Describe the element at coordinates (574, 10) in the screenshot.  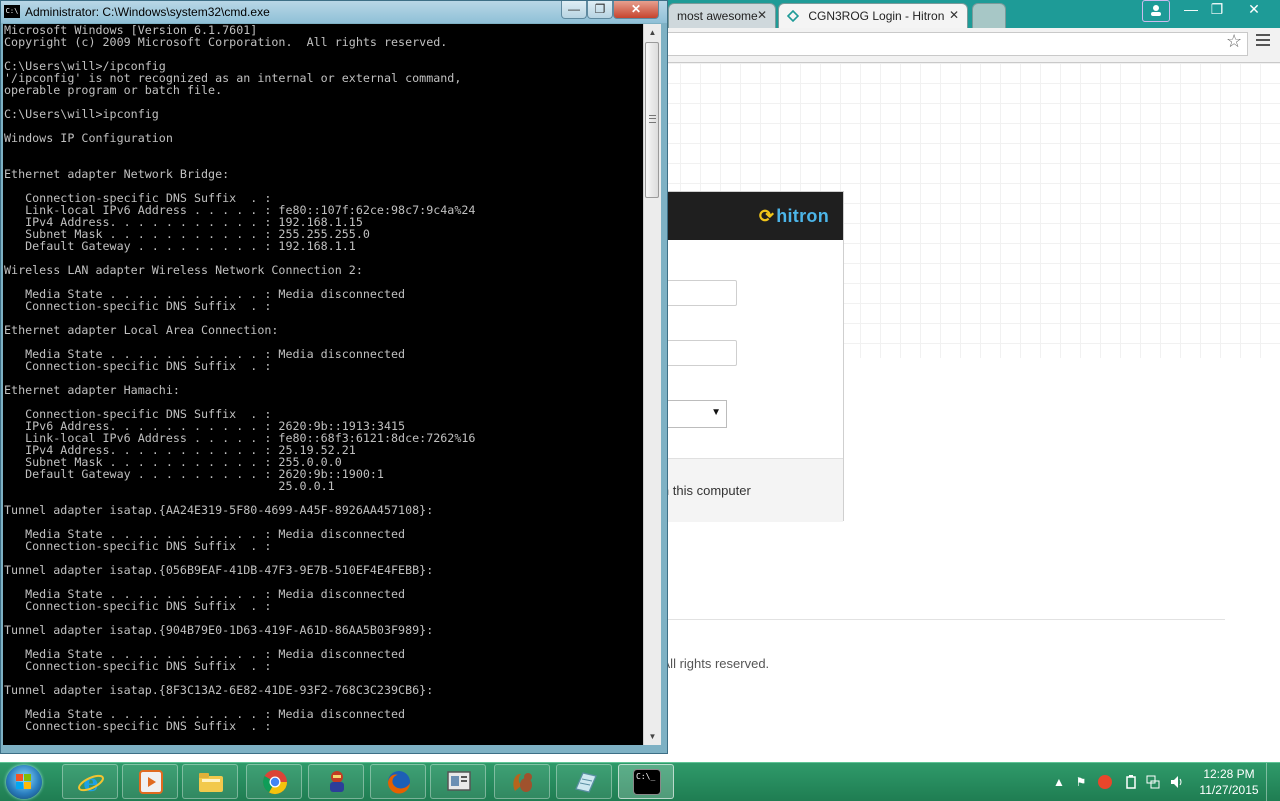
I see `cmd-minimize-button: —` at that location.